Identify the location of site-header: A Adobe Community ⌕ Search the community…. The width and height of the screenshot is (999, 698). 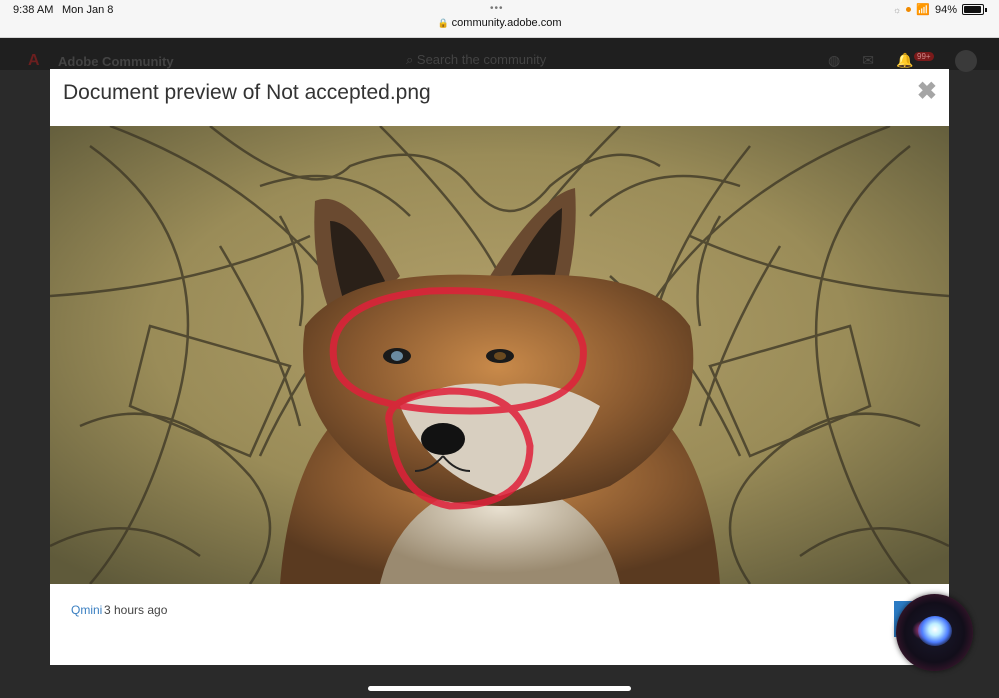
(499, 54).